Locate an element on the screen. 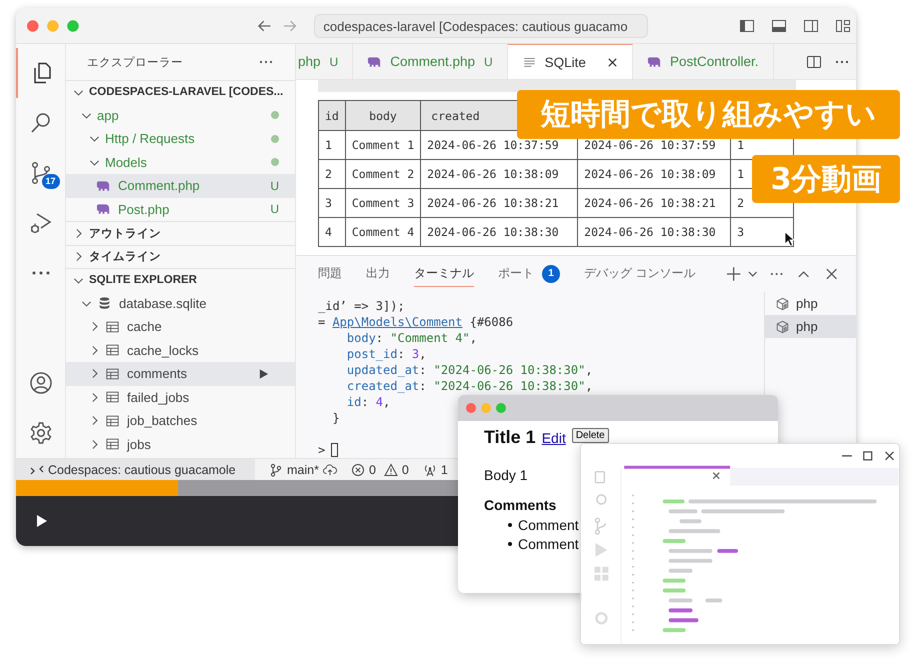 The image size is (917, 671). tree-item: Models is located at coordinates (180, 162).